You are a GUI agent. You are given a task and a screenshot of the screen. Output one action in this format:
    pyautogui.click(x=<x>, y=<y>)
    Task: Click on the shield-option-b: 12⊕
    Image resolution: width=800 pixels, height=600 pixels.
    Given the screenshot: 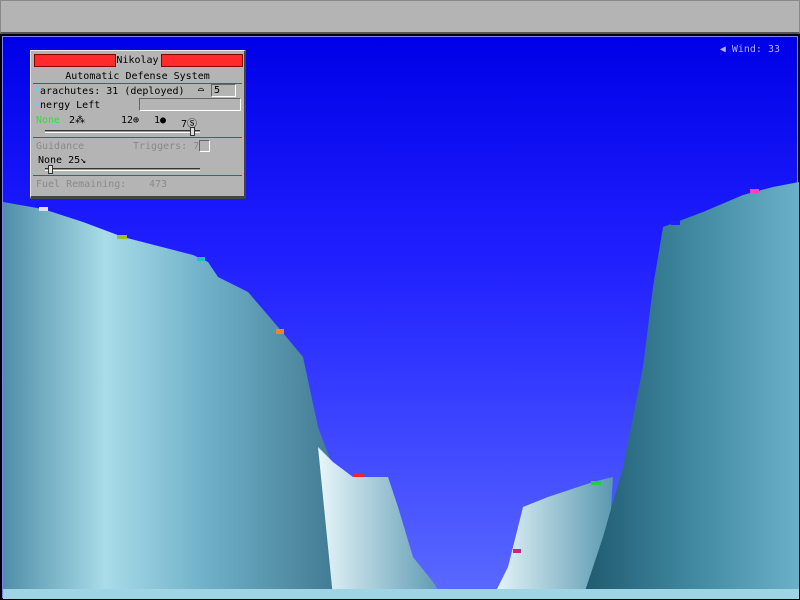 What is the action you would take?
    pyautogui.click(x=130, y=120)
    